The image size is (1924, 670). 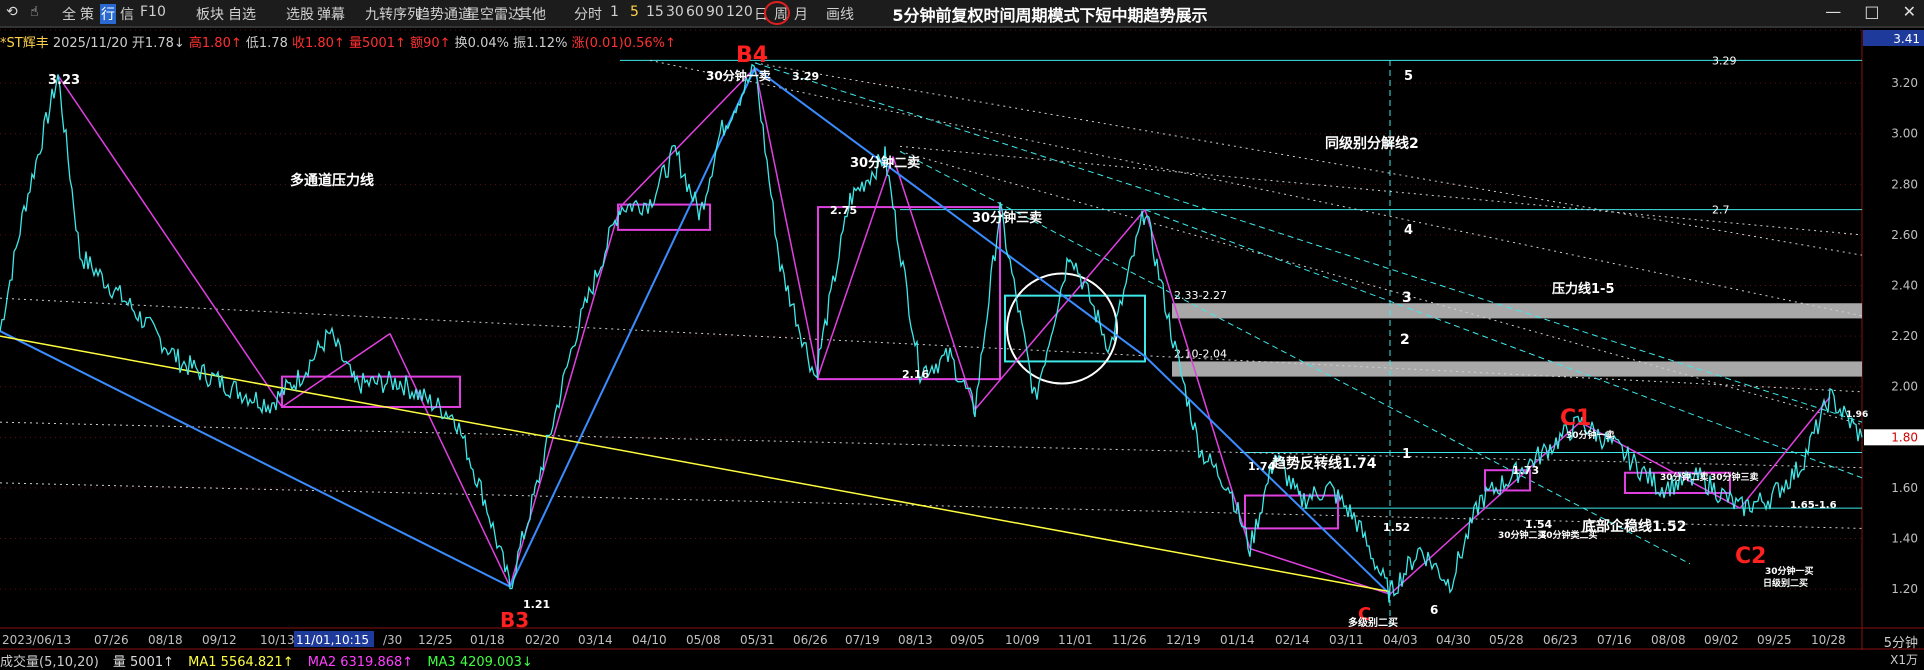 I want to click on date-tick-label: 08/08, so click(x=1668, y=640).